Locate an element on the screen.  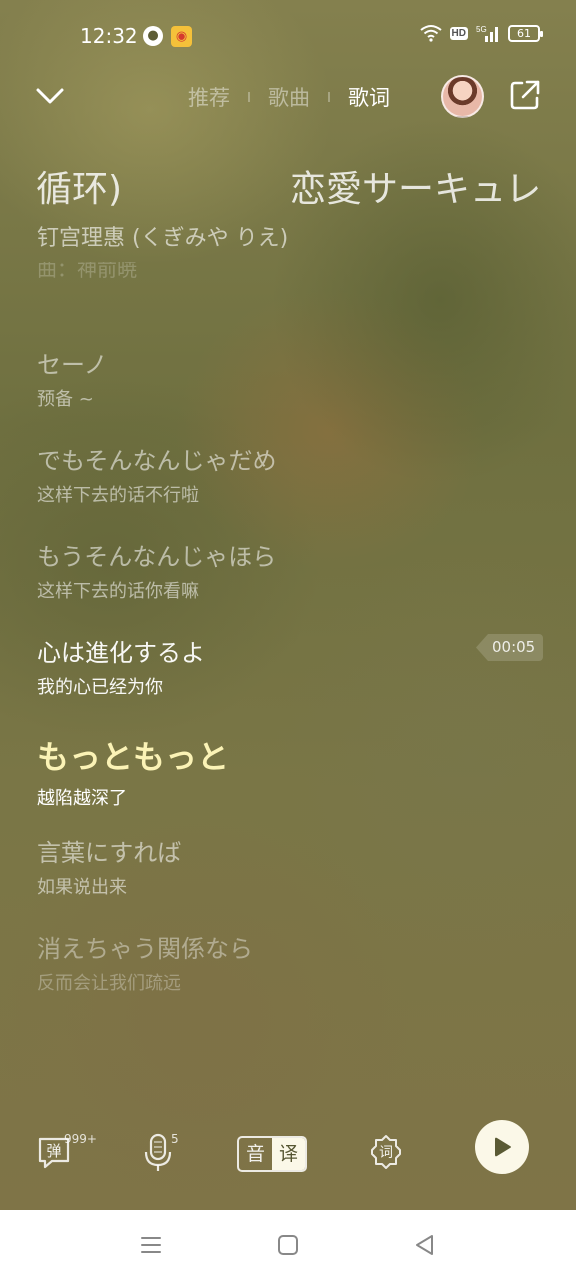
home-icon is located at coordinates (288, 1245).